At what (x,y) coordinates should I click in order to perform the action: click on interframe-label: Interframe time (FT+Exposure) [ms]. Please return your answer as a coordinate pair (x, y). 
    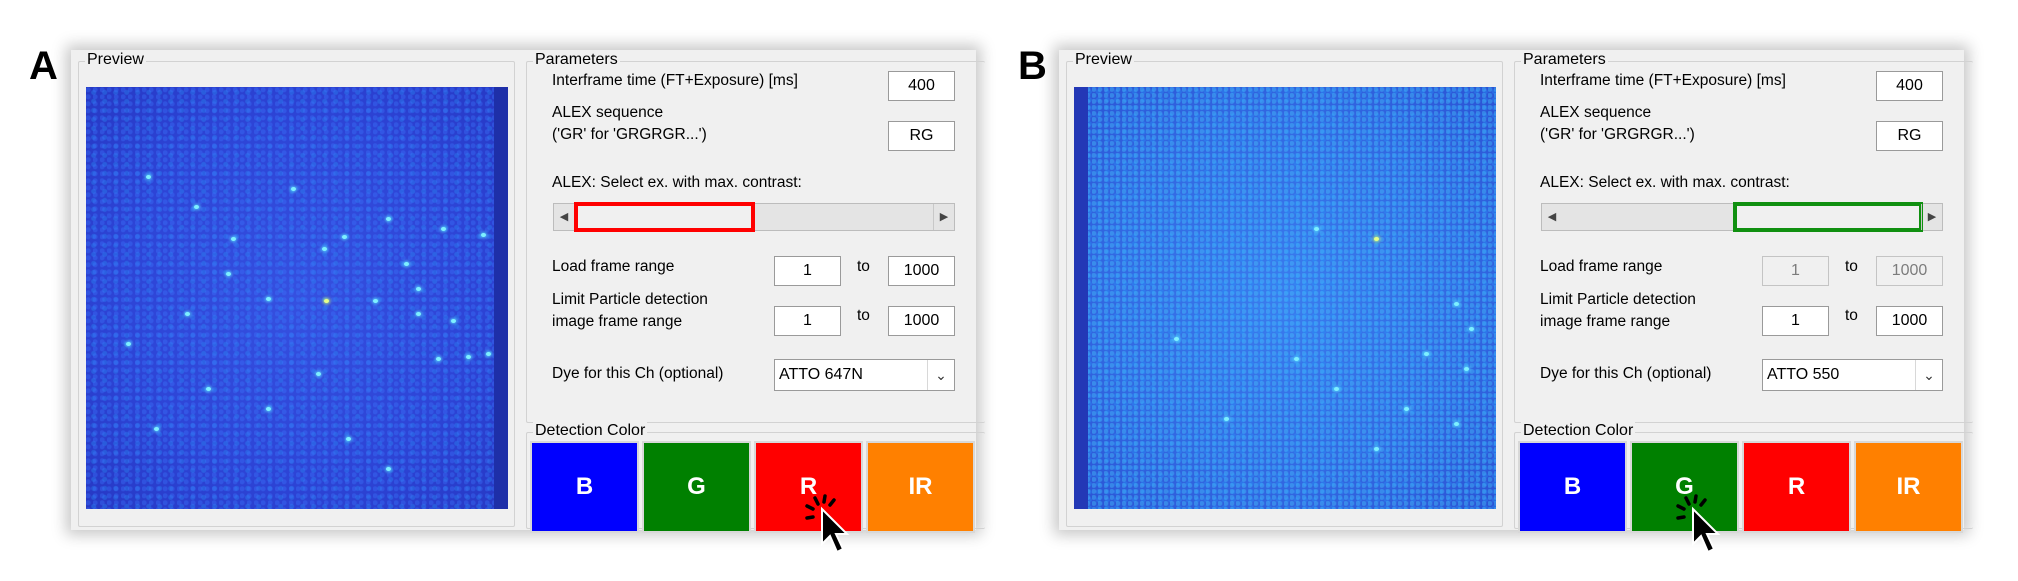
    Looking at the image, I should click on (1663, 80).